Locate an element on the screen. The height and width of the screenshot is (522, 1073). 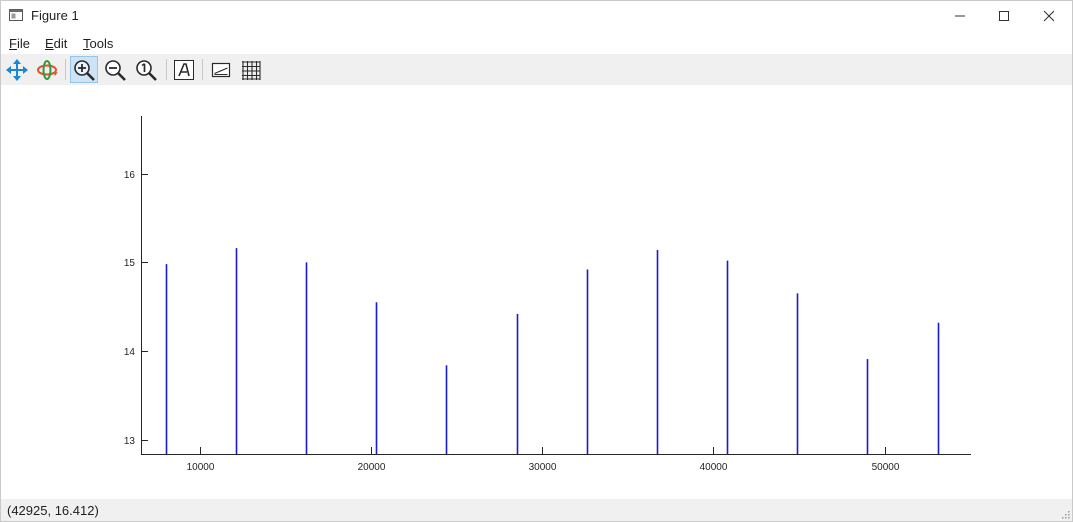
figure-app-icon is located at coordinates (16, 15).